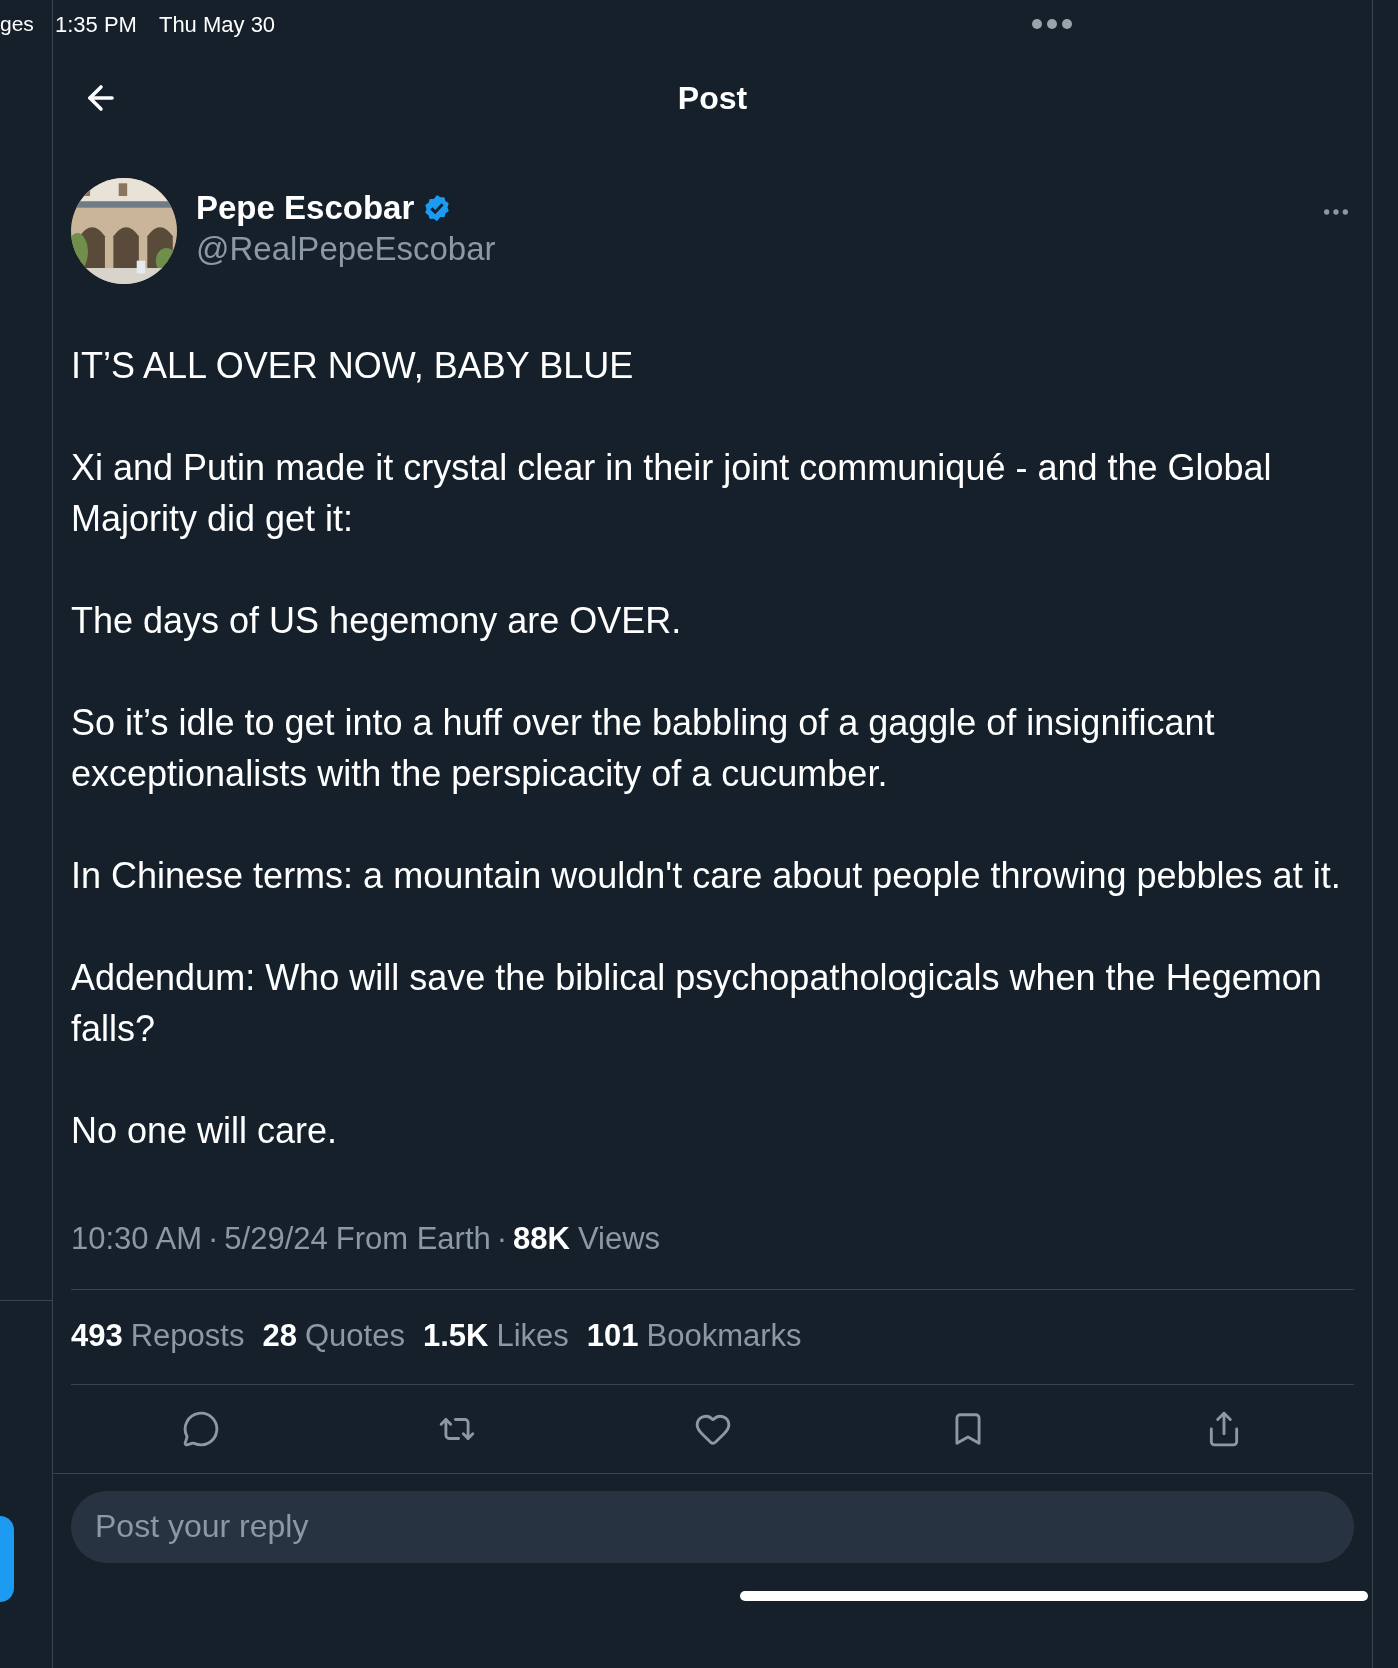 The width and height of the screenshot is (1398, 1668). What do you see at coordinates (672, 493) in the screenshot?
I see `post-paragraph: Xi and Putin made it crystal clear in their joint communiqué - and the Global Majority did get it:` at bounding box center [672, 493].